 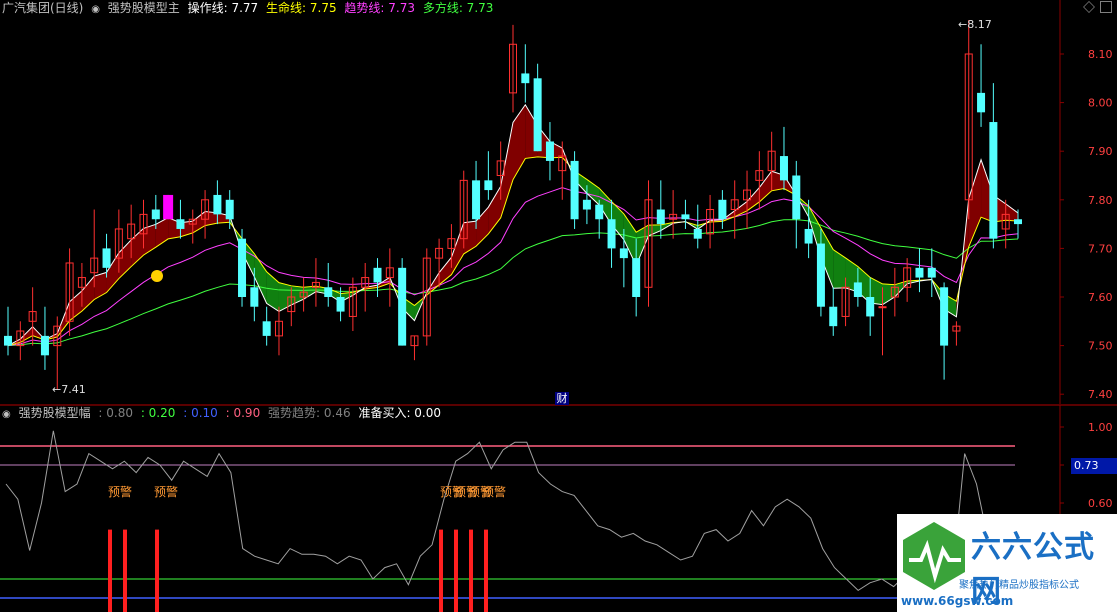 I want to click on sub-tick-label: 0.60, so click(x=1100, y=503).